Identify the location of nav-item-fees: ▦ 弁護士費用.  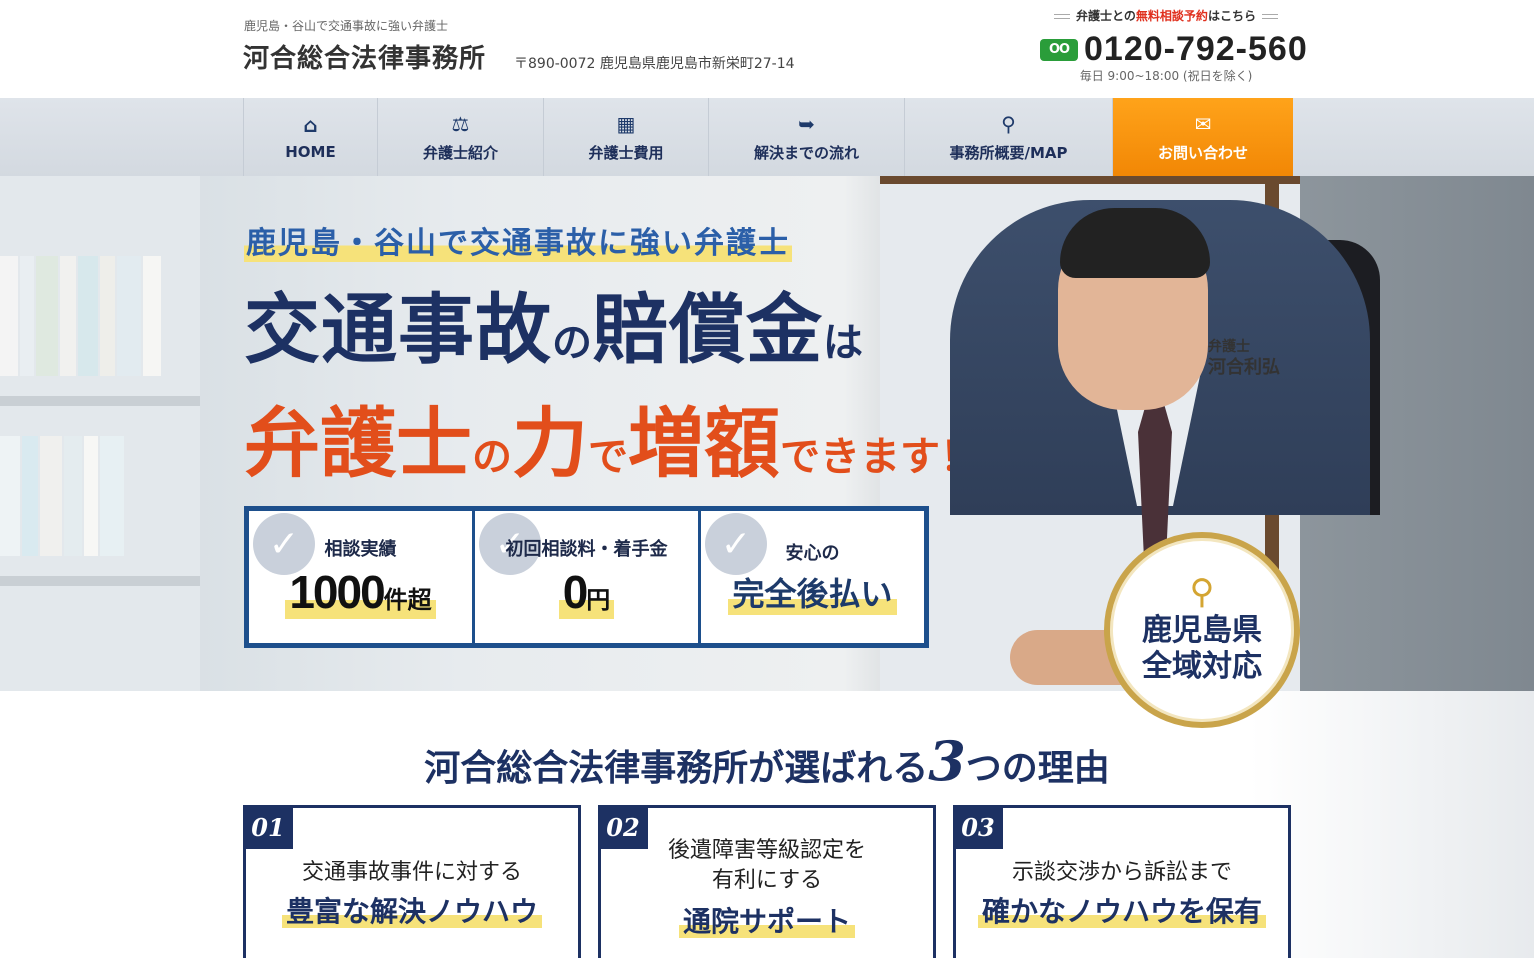
(625, 137).